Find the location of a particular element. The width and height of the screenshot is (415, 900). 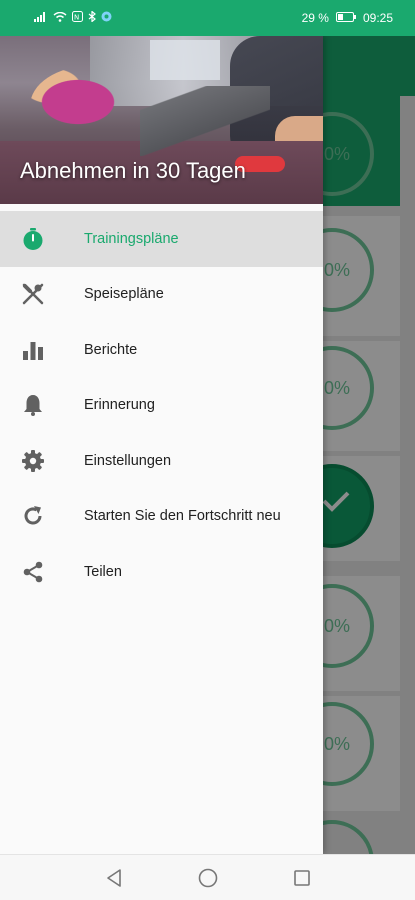

home-icon is located at coordinates (208, 878).